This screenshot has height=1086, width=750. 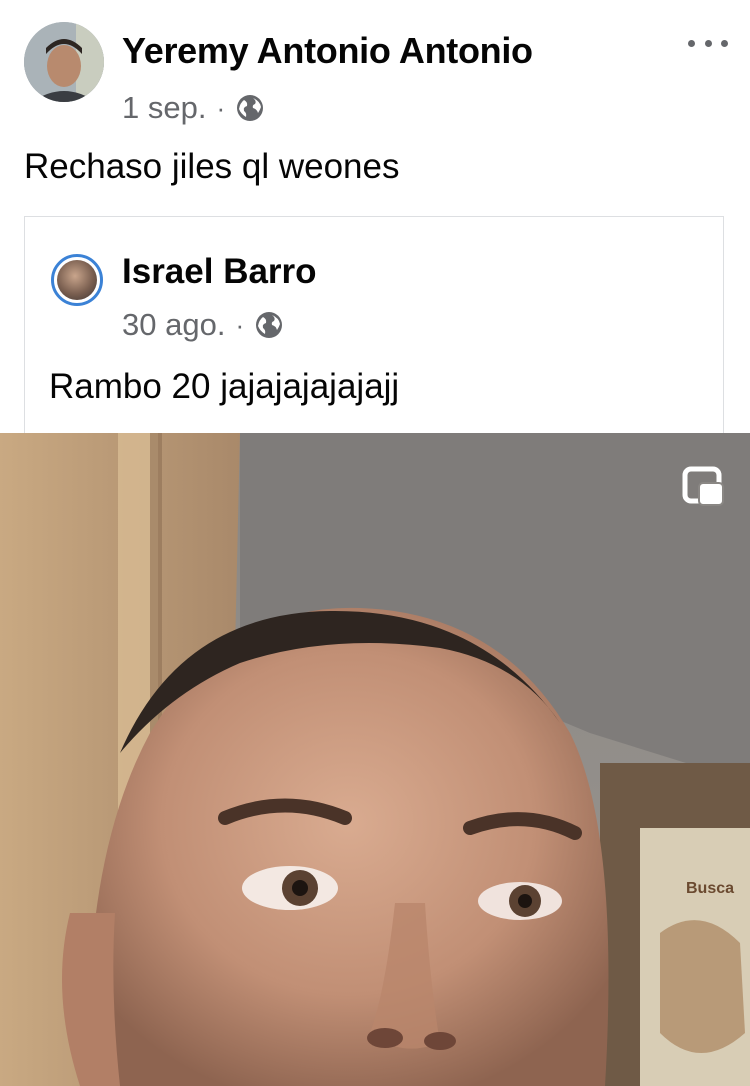 I want to click on shared-post-text: Rambo 20 jajajajajajajj, so click(x=224, y=386).